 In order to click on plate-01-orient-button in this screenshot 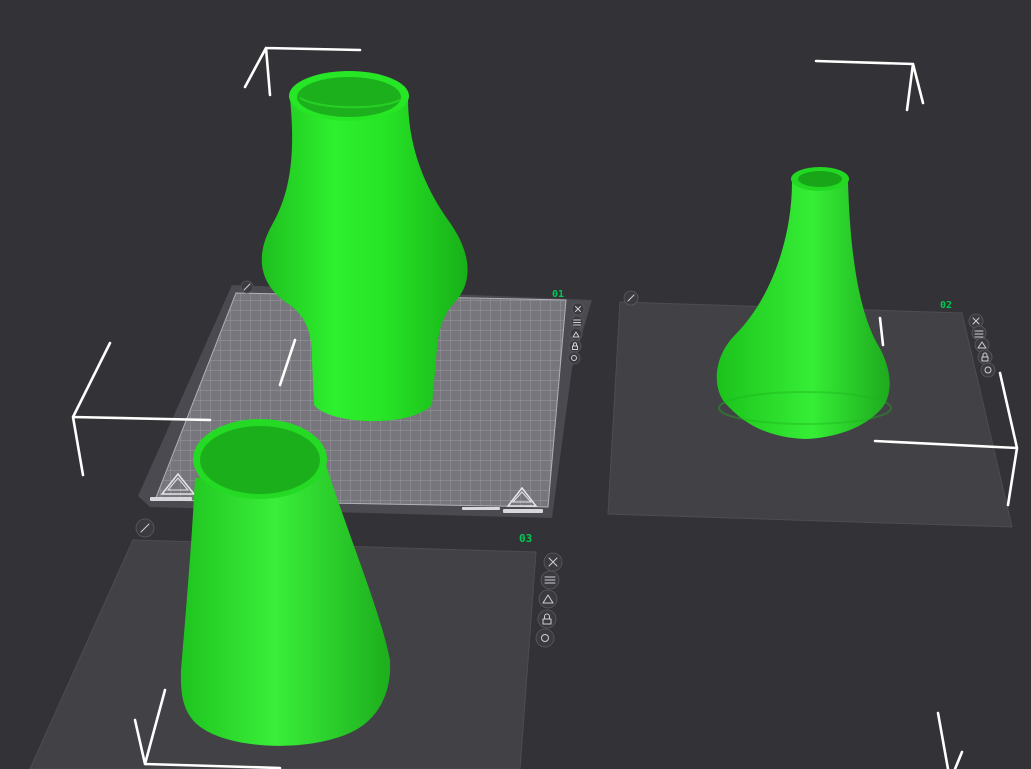, I will do `click(576, 334)`.